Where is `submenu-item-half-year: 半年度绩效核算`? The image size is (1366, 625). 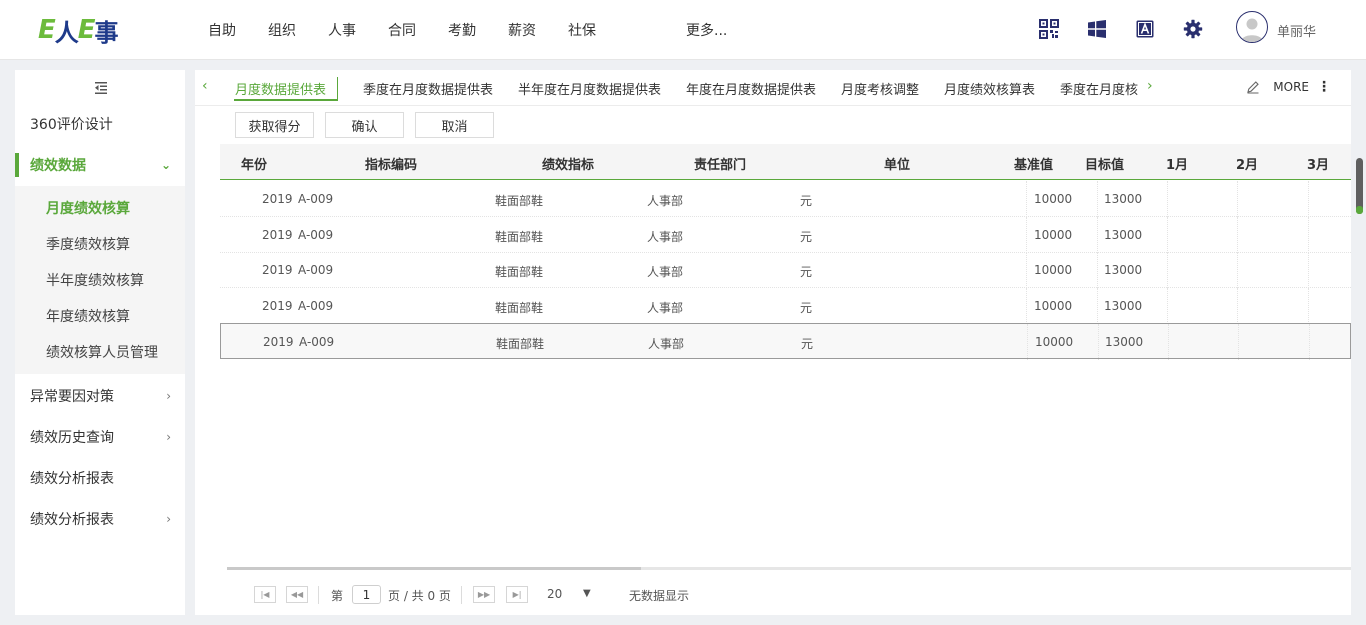 submenu-item-half-year: 半年度绩效核算 is located at coordinates (100, 280).